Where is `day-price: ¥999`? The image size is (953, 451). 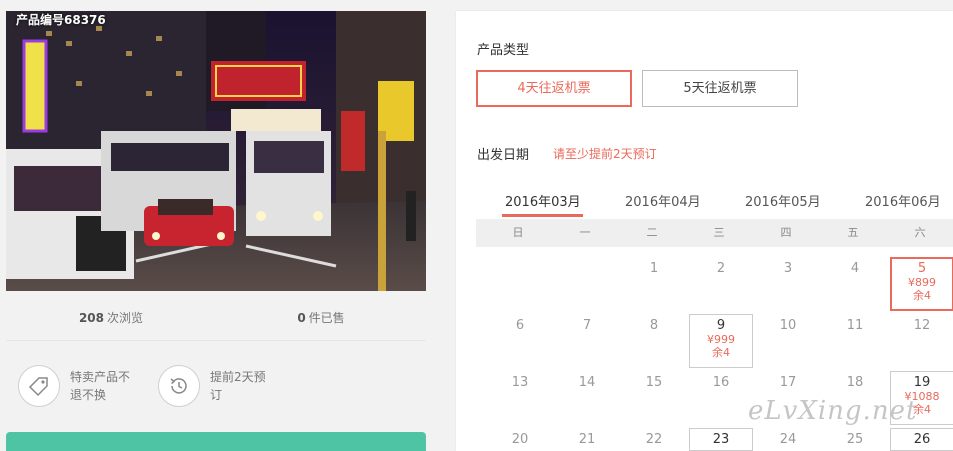 day-price: ¥999 is located at coordinates (721, 339).